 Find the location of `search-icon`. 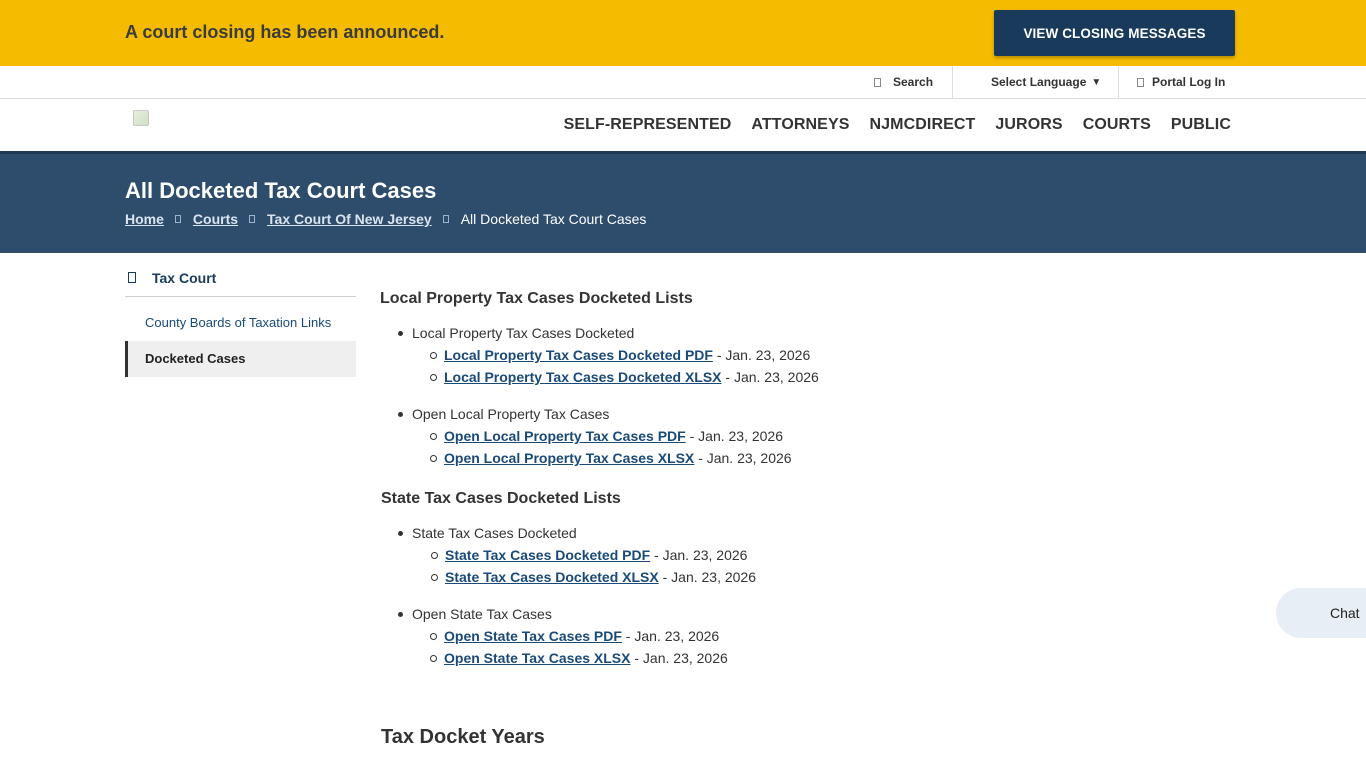

search-icon is located at coordinates (877, 82).